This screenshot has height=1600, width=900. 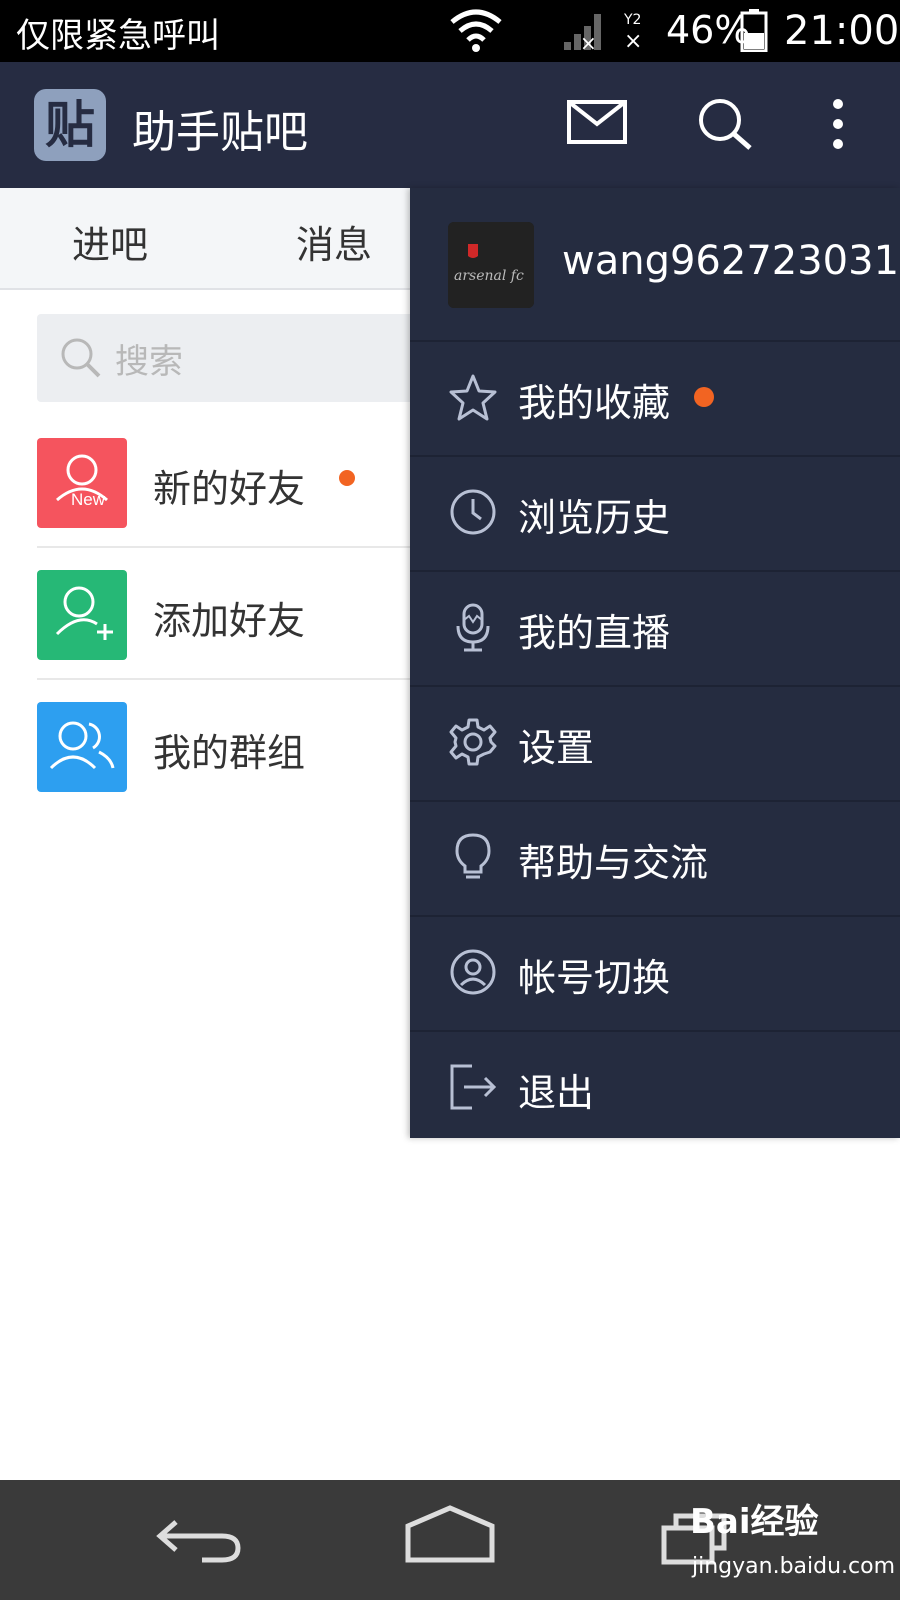 What do you see at coordinates (473, 856) in the screenshot?
I see `lightbulb-icon` at bounding box center [473, 856].